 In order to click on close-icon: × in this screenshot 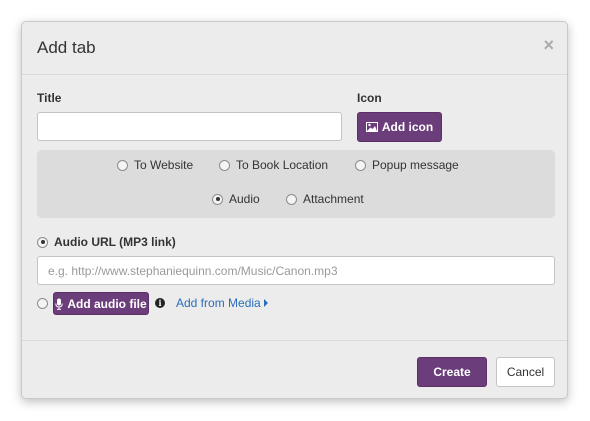, I will do `click(548, 45)`.